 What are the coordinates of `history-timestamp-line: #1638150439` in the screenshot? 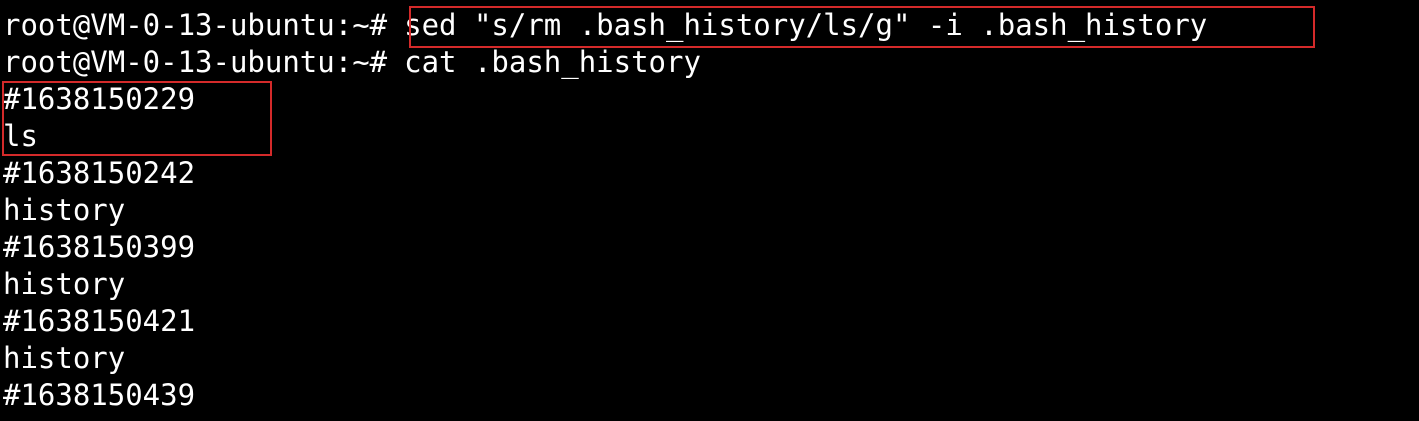 It's located at (99, 395).